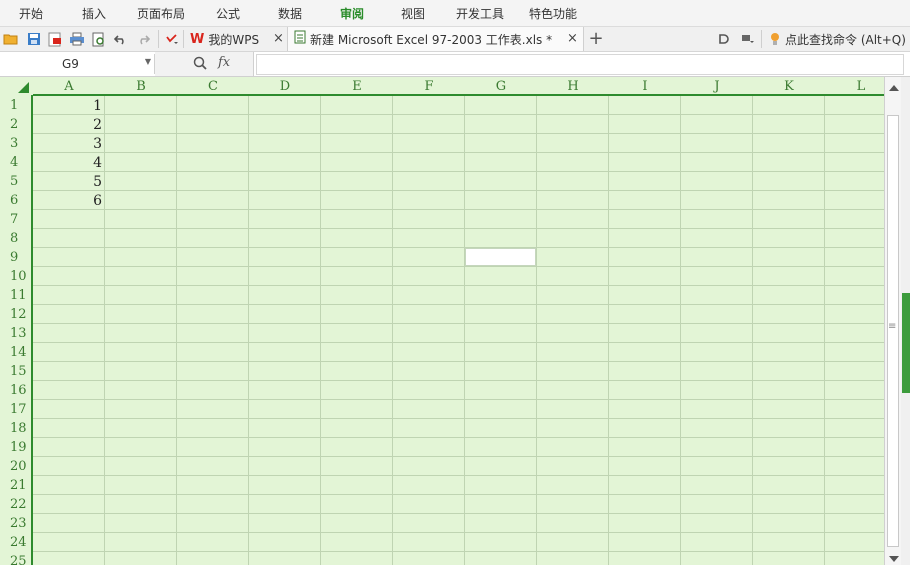  Describe the element at coordinates (892, 326) in the screenshot. I see `grip-icon: ≡` at that location.